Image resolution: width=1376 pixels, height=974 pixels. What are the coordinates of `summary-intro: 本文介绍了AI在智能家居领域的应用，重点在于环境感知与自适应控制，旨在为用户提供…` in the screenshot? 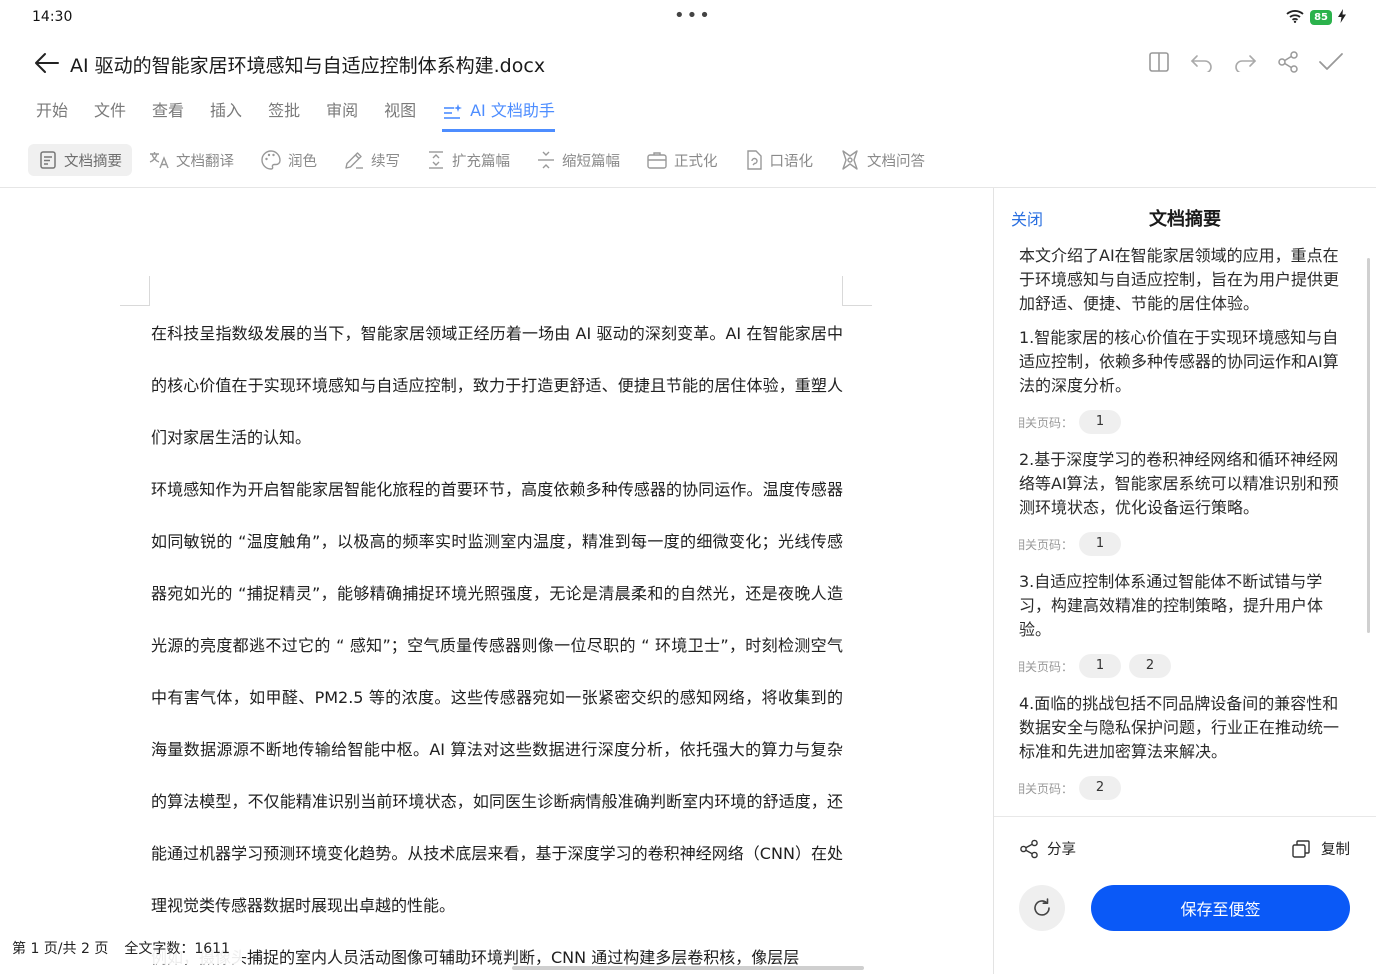 It's located at (1179, 279).